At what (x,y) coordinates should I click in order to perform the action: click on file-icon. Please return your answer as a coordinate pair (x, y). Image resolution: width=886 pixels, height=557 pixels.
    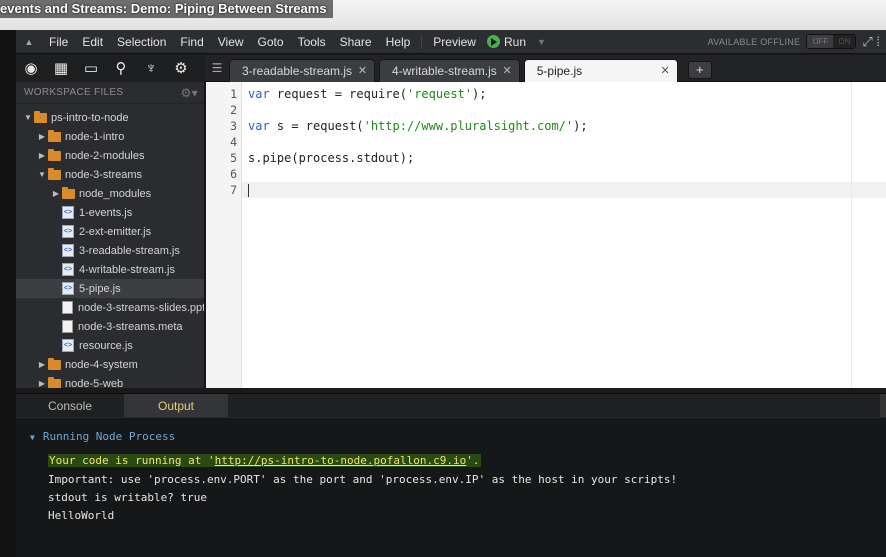
    Looking at the image, I should click on (67, 326).